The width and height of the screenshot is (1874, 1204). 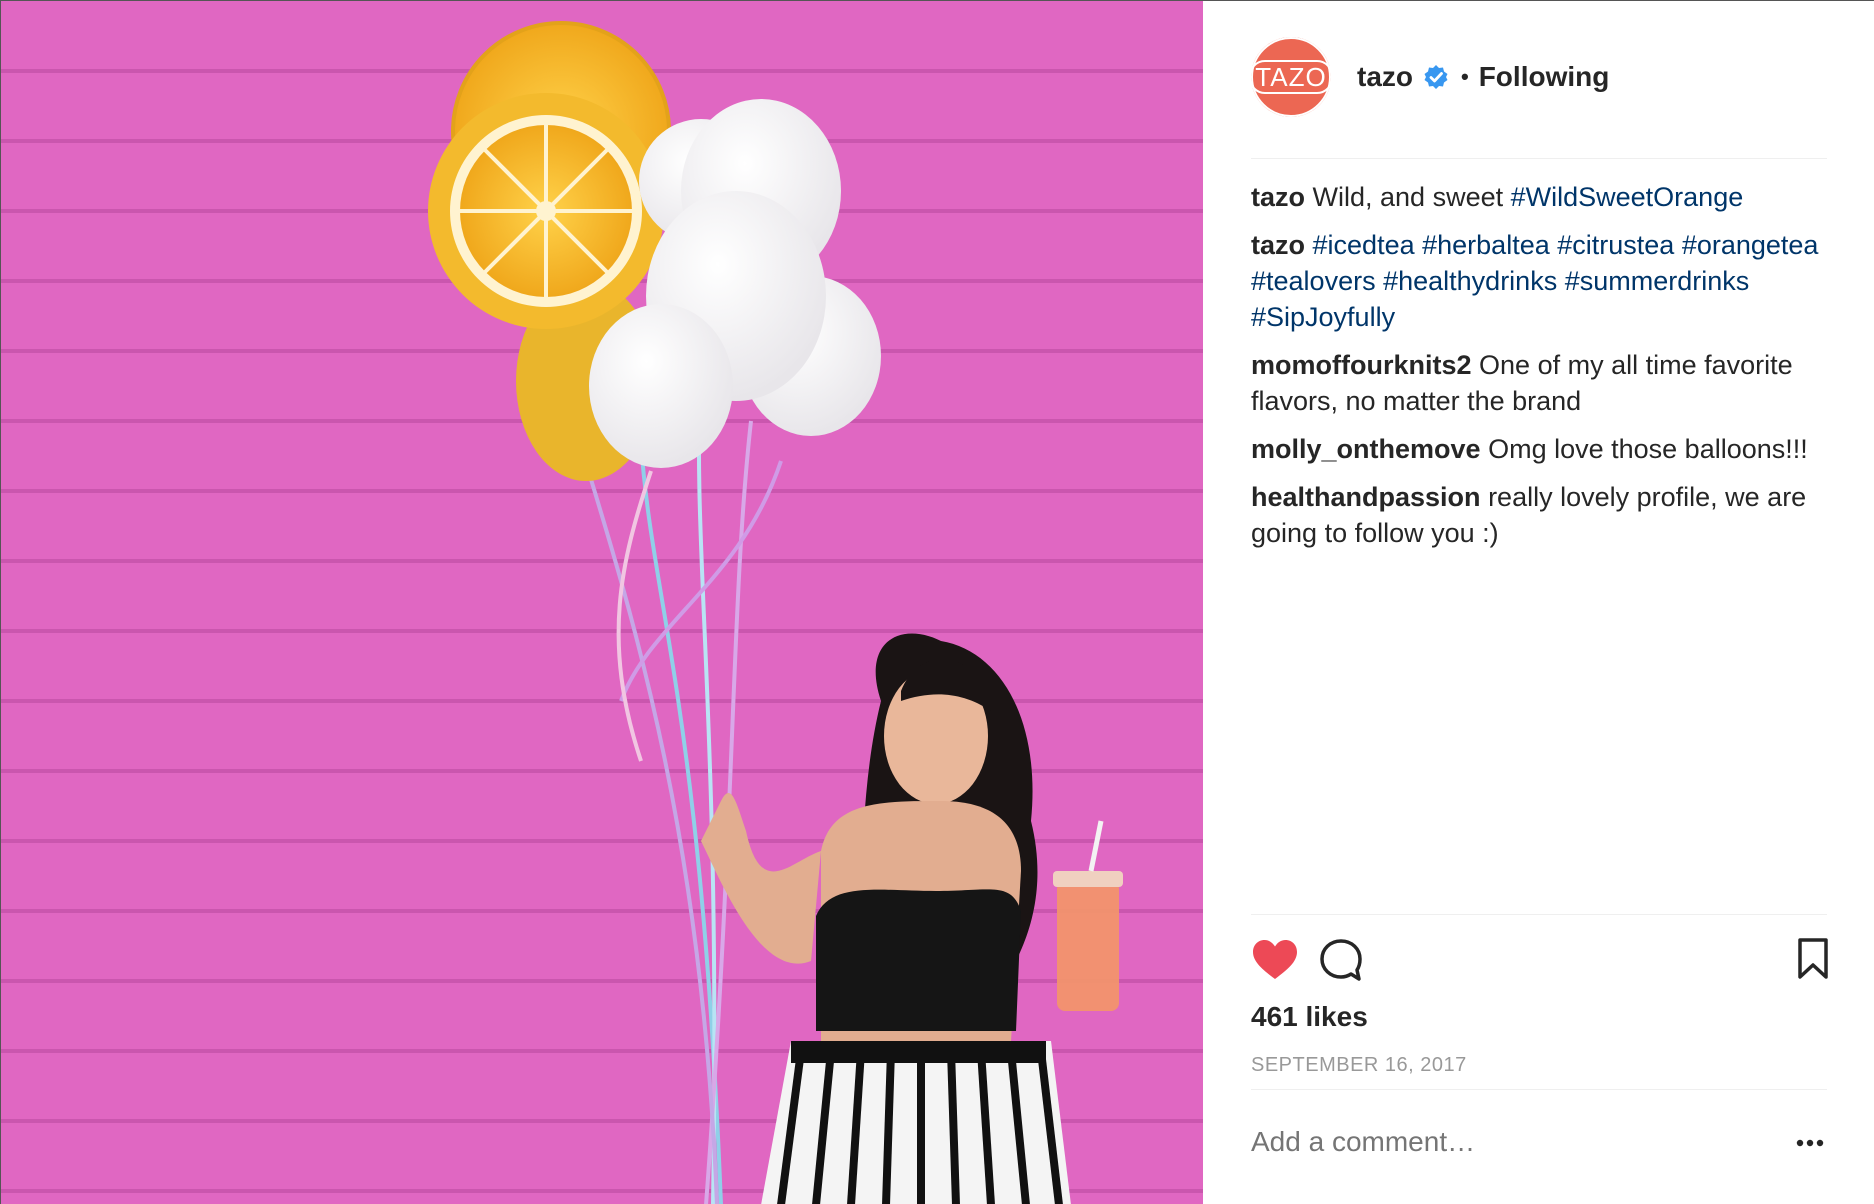 I want to click on hashtag-link: #herbaltea, so click(x=1486, y=245).